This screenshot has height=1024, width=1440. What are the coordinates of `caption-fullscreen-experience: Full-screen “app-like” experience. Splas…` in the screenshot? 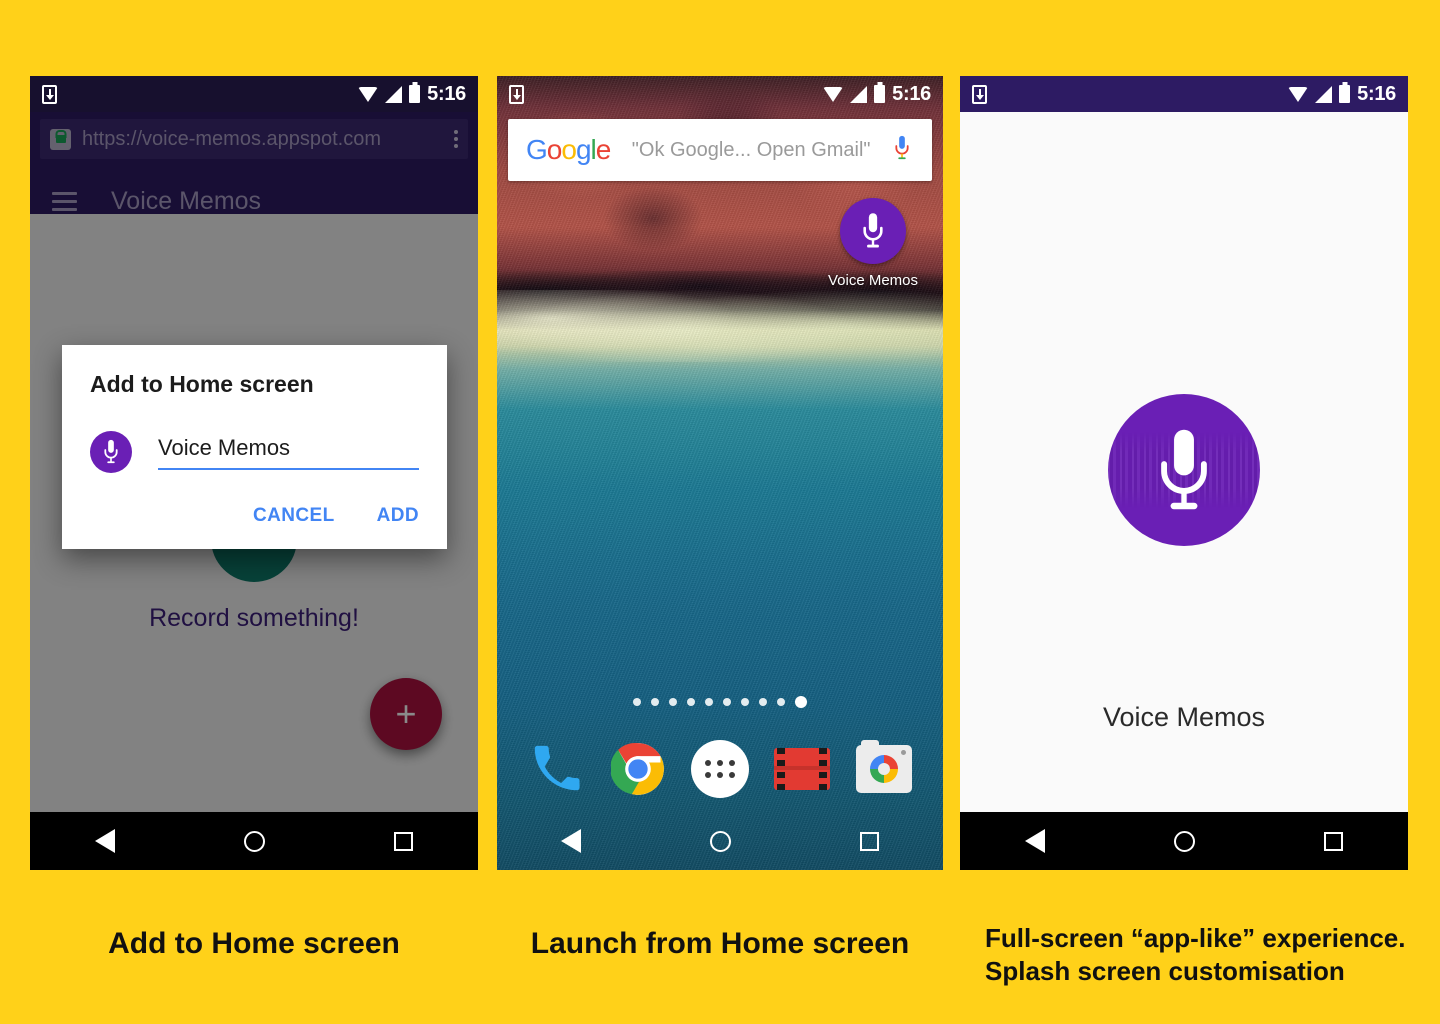 It's located at (1200, 955).